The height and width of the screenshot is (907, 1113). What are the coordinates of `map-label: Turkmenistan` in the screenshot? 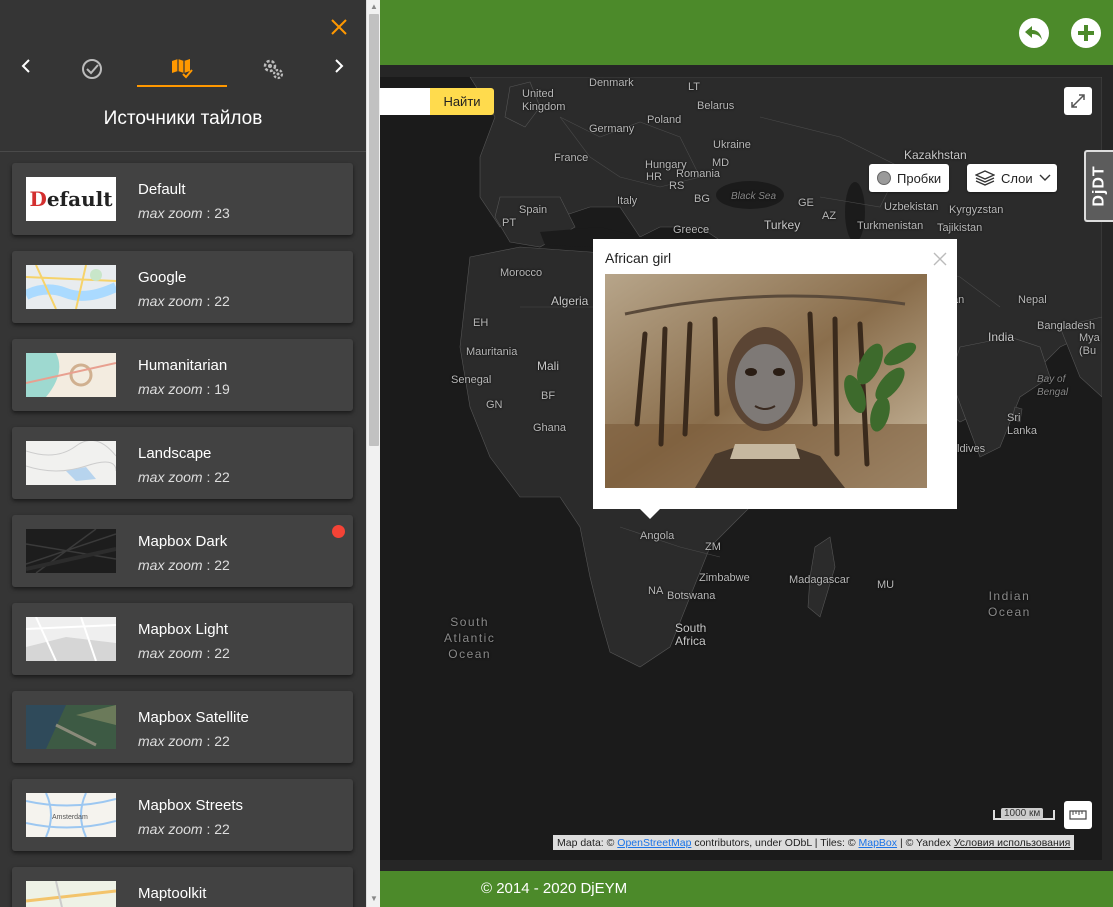 It's located at (890, 226).